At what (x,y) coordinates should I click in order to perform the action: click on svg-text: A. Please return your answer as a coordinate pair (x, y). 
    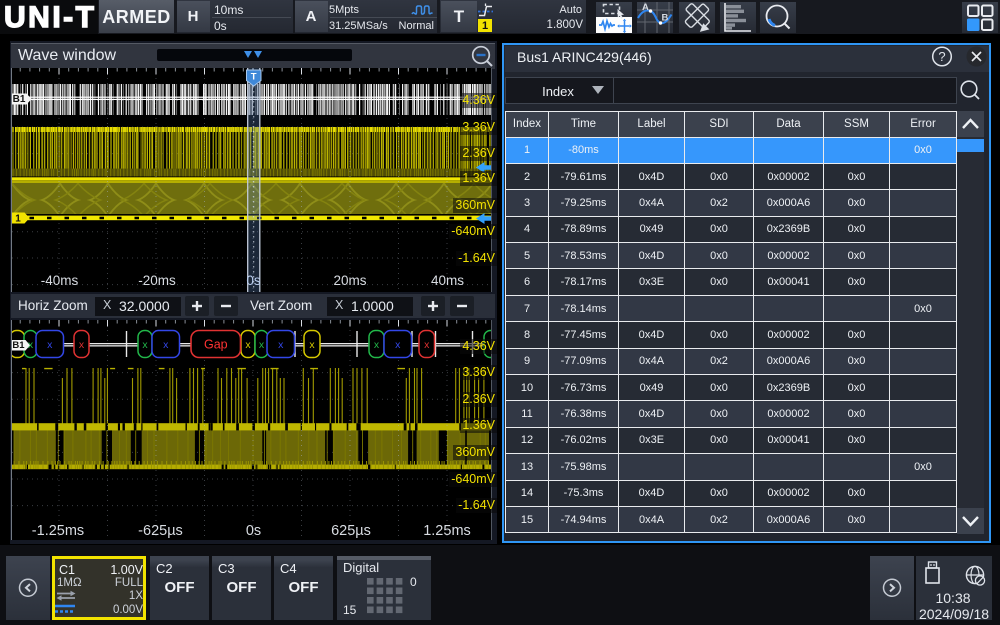
    Looking at the image, I should click on (645, 7).